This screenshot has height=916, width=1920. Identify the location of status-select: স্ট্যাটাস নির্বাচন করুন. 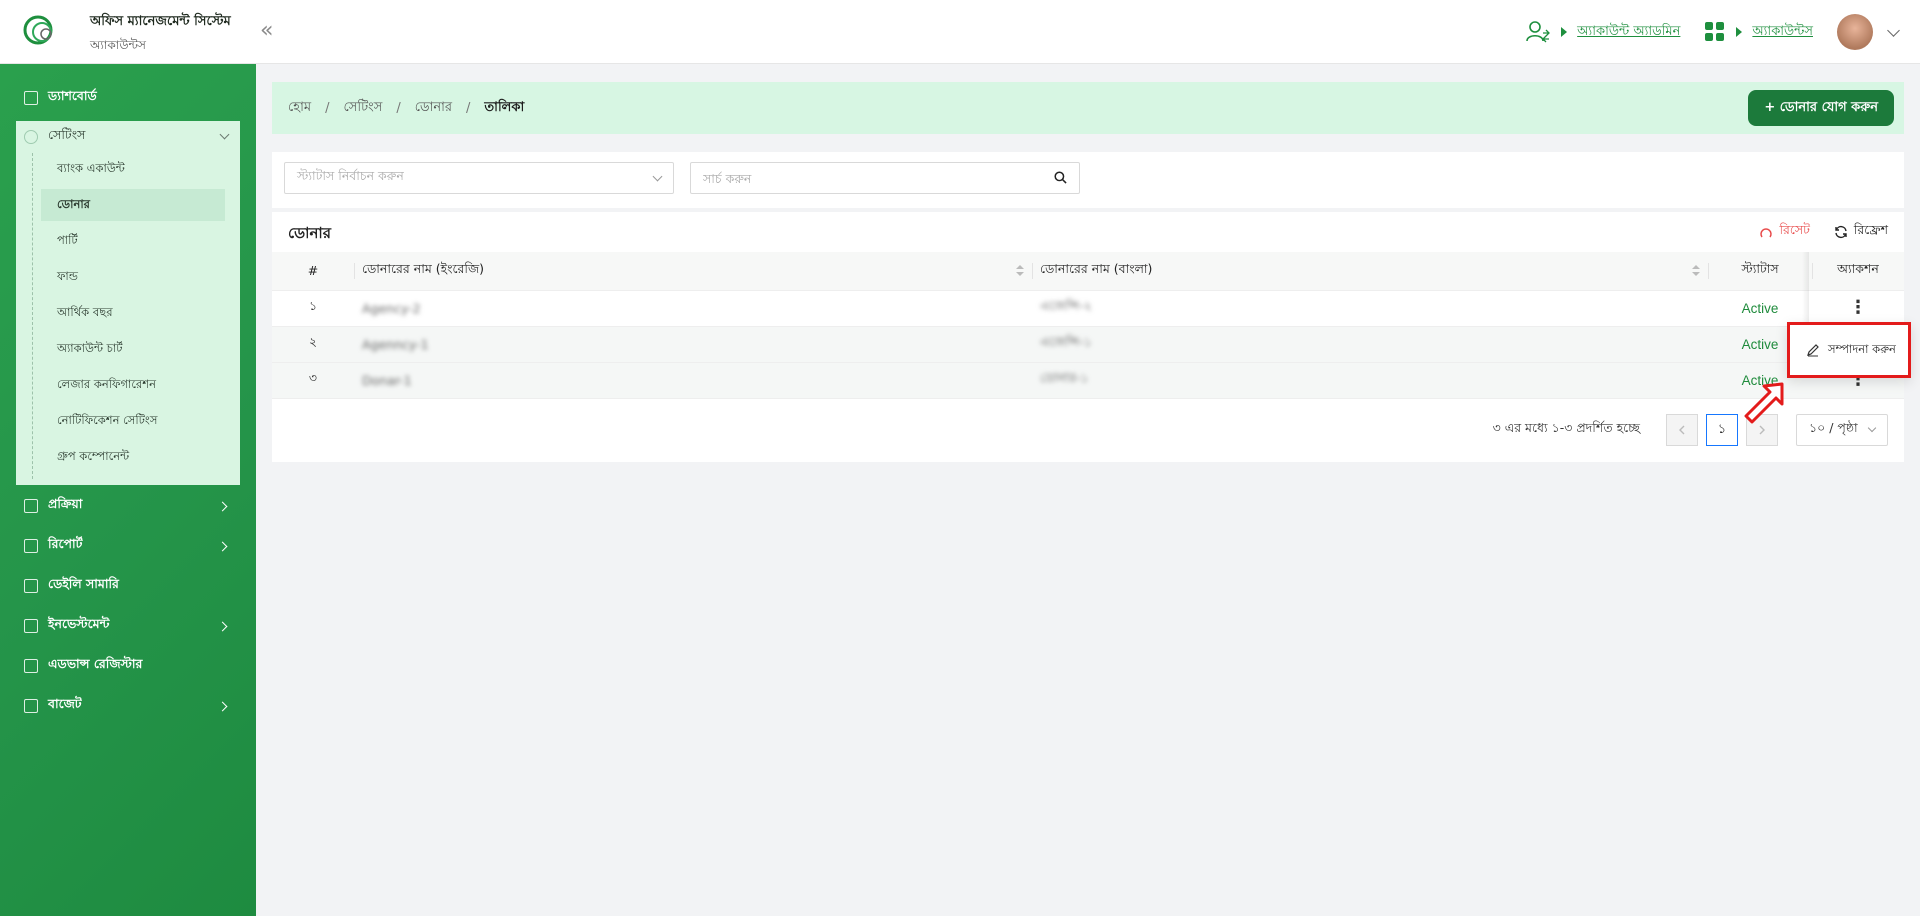
(479, 178).